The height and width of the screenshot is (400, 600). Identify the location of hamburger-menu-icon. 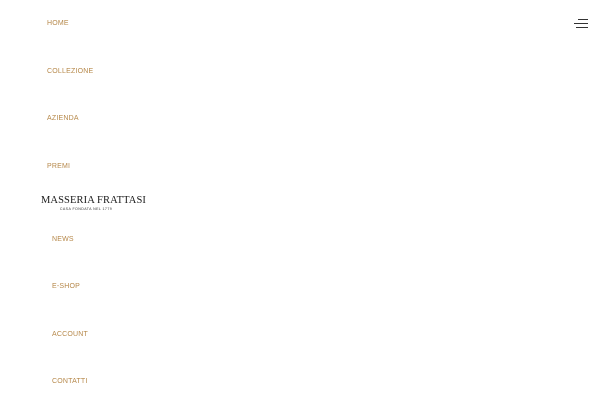
(580, 24).